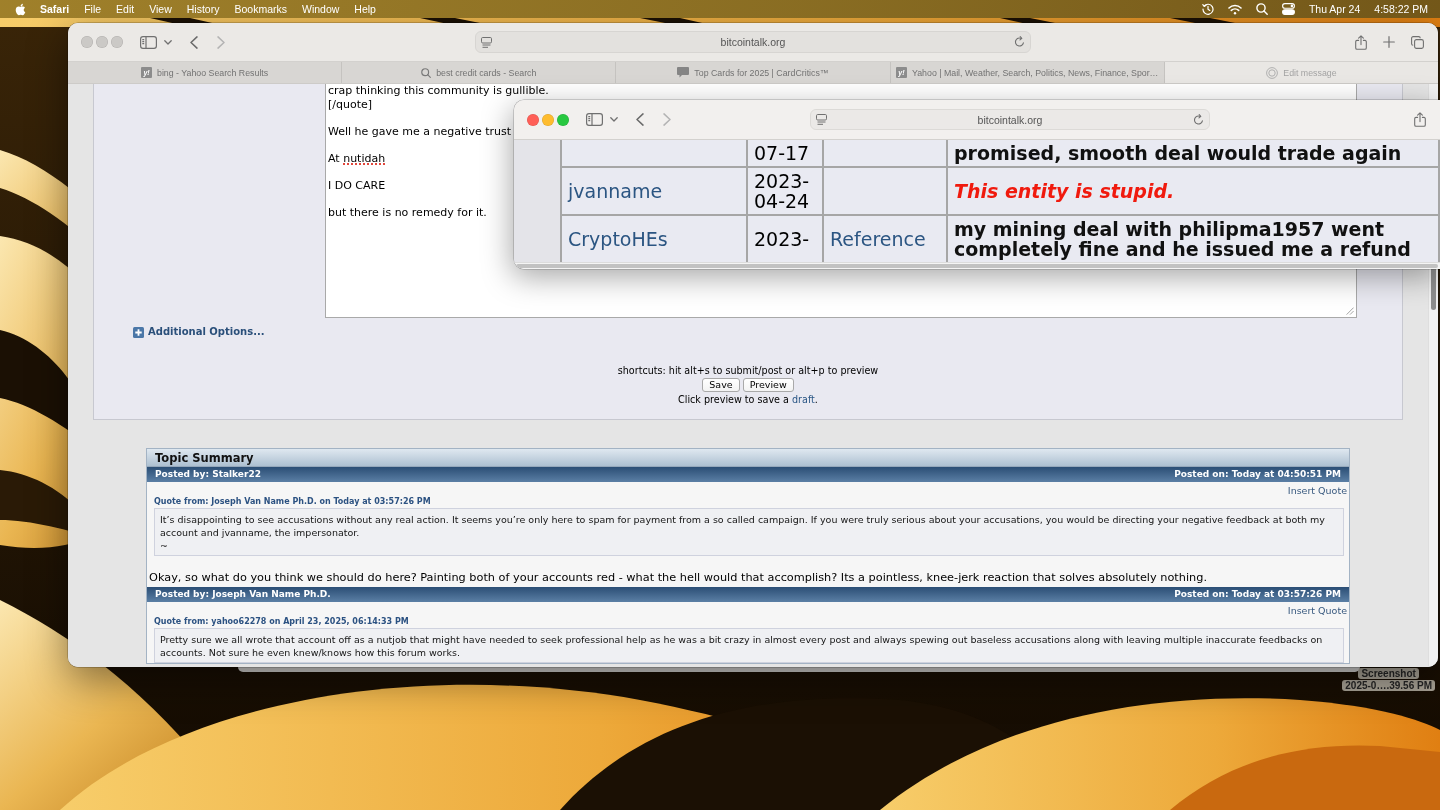 The width and height of the screenshot is (1440, 810). Describe the element at coordinates (1288, 9) in the screenshot. I see `control-center-icon` at that location.